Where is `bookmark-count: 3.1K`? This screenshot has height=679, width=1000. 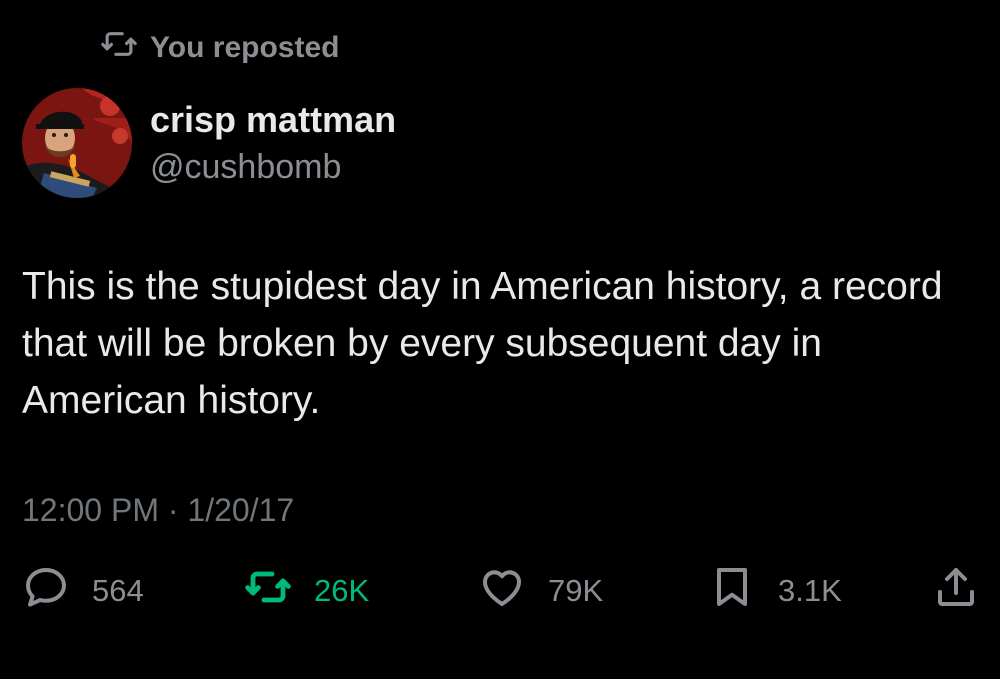 bookmark-count: 3.1K is located at coordinates (810, 590).